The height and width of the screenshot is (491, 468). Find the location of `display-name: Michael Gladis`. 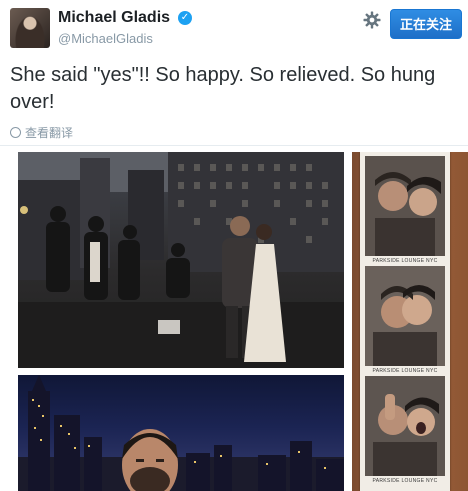

display-name: Michael Gladis is located at coordinates (114, 18).